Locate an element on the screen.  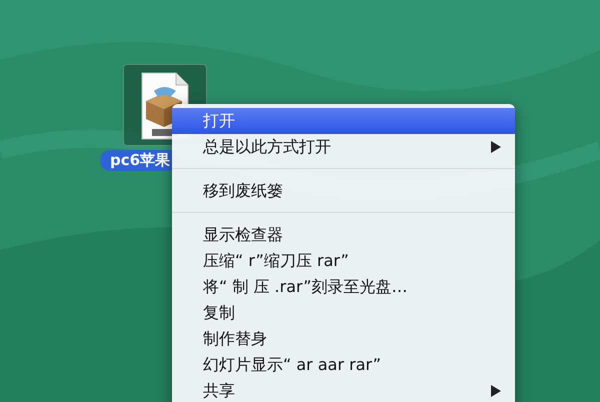
menu-item: 复制 is located at coordinates (343, 313).